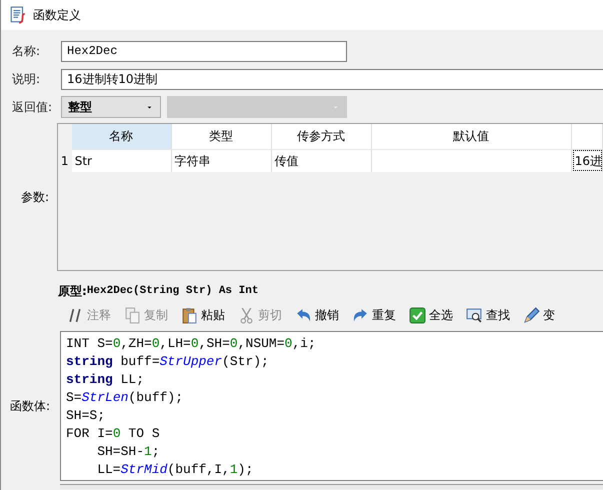 This screenshot has width=603, height=490. Describe the element at coordinates (360, 315) in the screenshot. I see `redo-arrow-icon` at that location.